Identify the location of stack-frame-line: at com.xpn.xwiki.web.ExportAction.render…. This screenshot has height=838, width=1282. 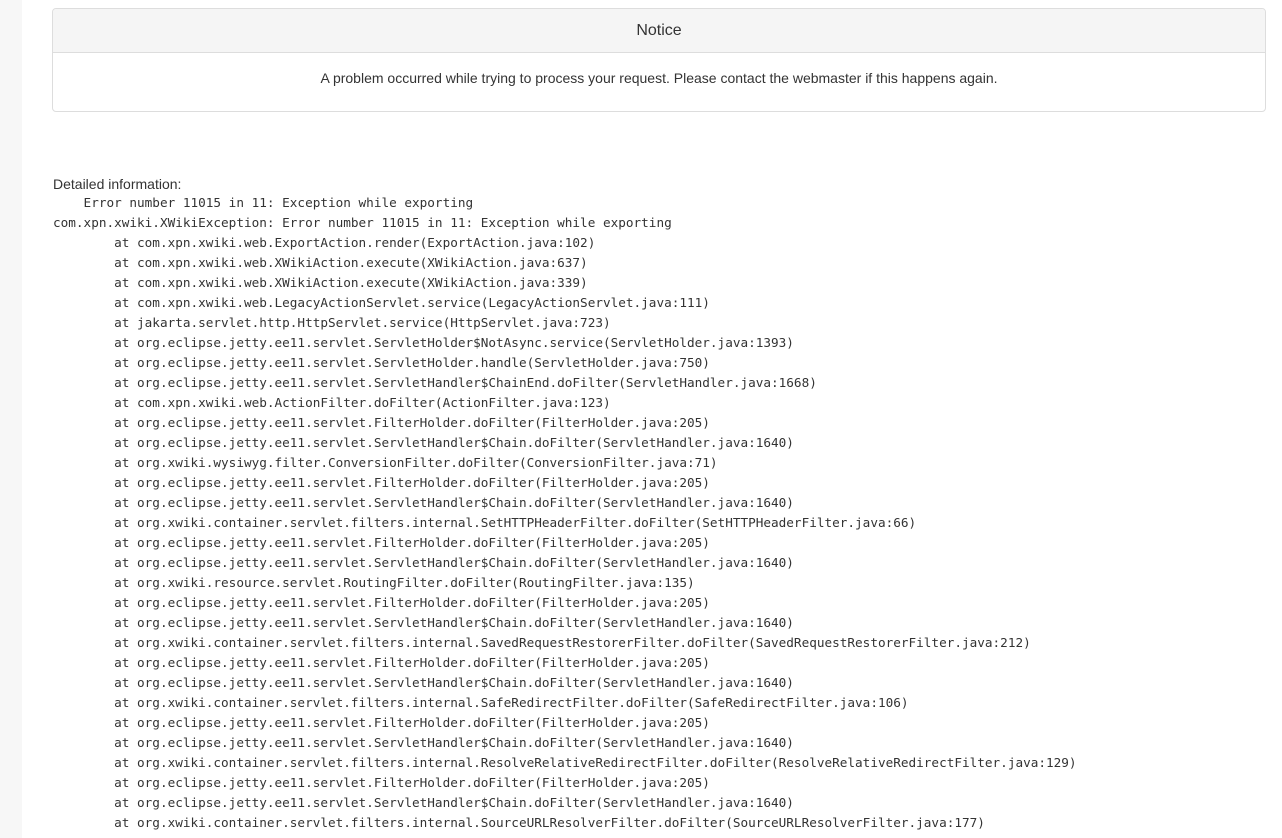
(324, 242).